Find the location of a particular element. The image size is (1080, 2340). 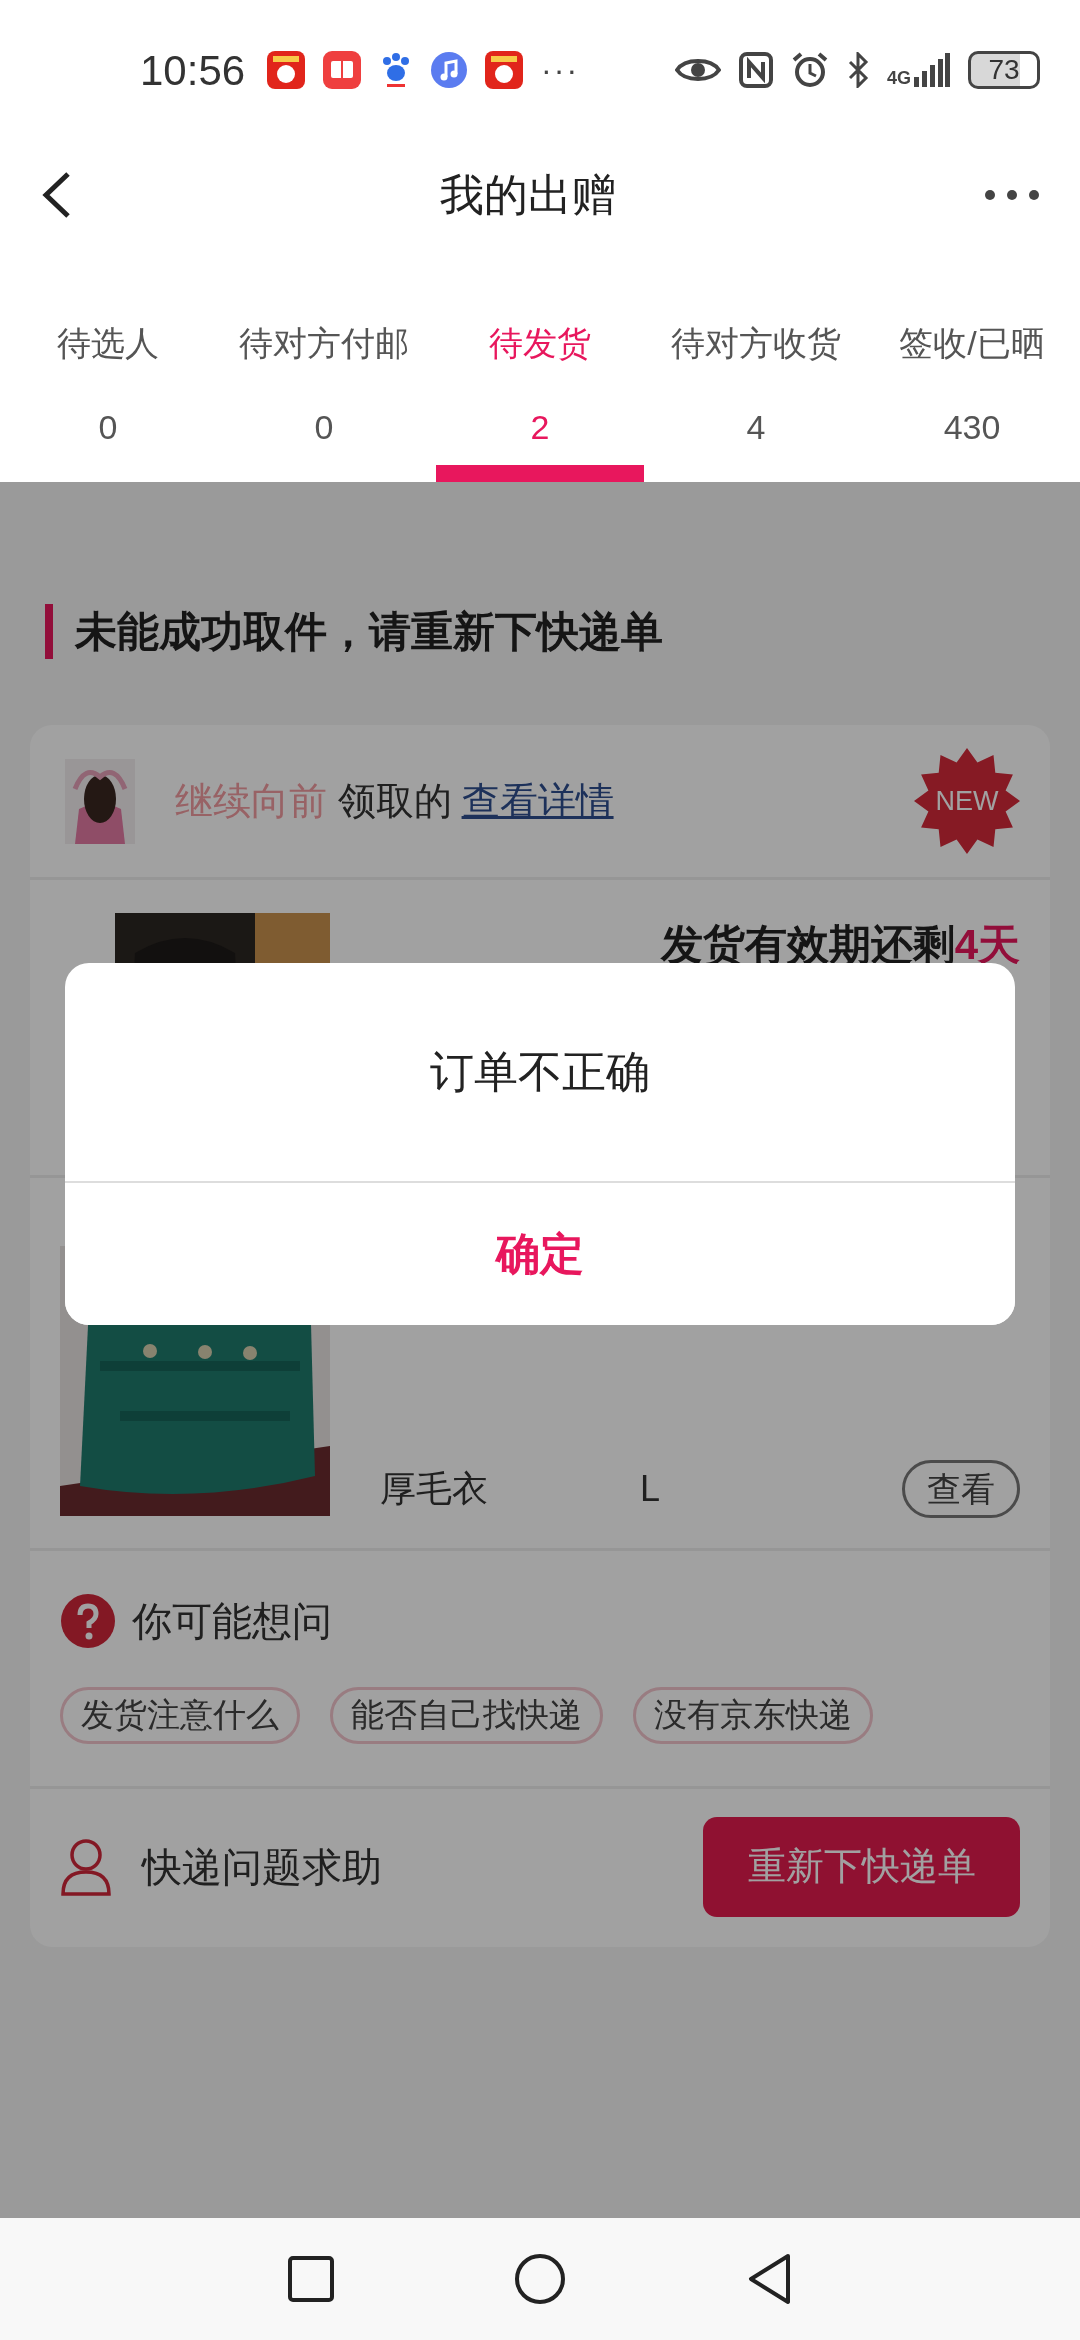

question-chip: 发货注意什么 is located at coordinates (180, 1715).